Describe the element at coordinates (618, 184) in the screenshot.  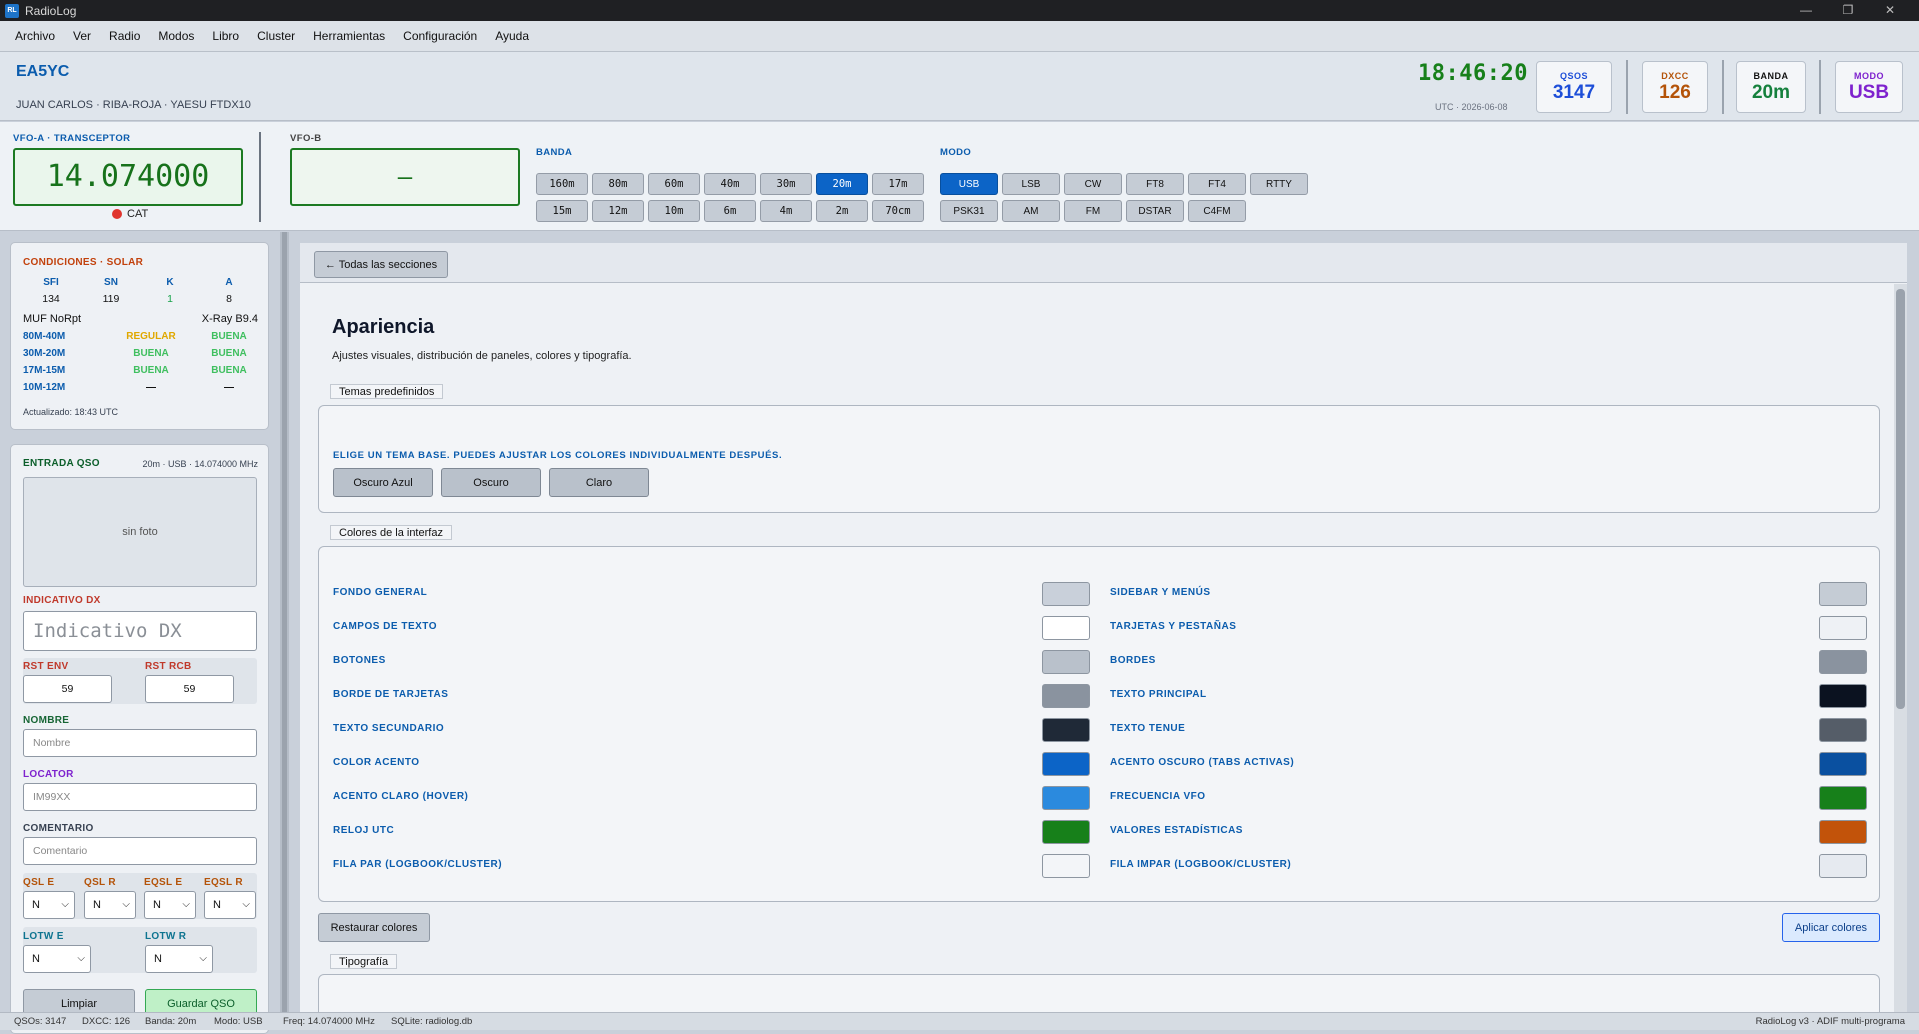
I see `band-button-80m: 80m` at that location.